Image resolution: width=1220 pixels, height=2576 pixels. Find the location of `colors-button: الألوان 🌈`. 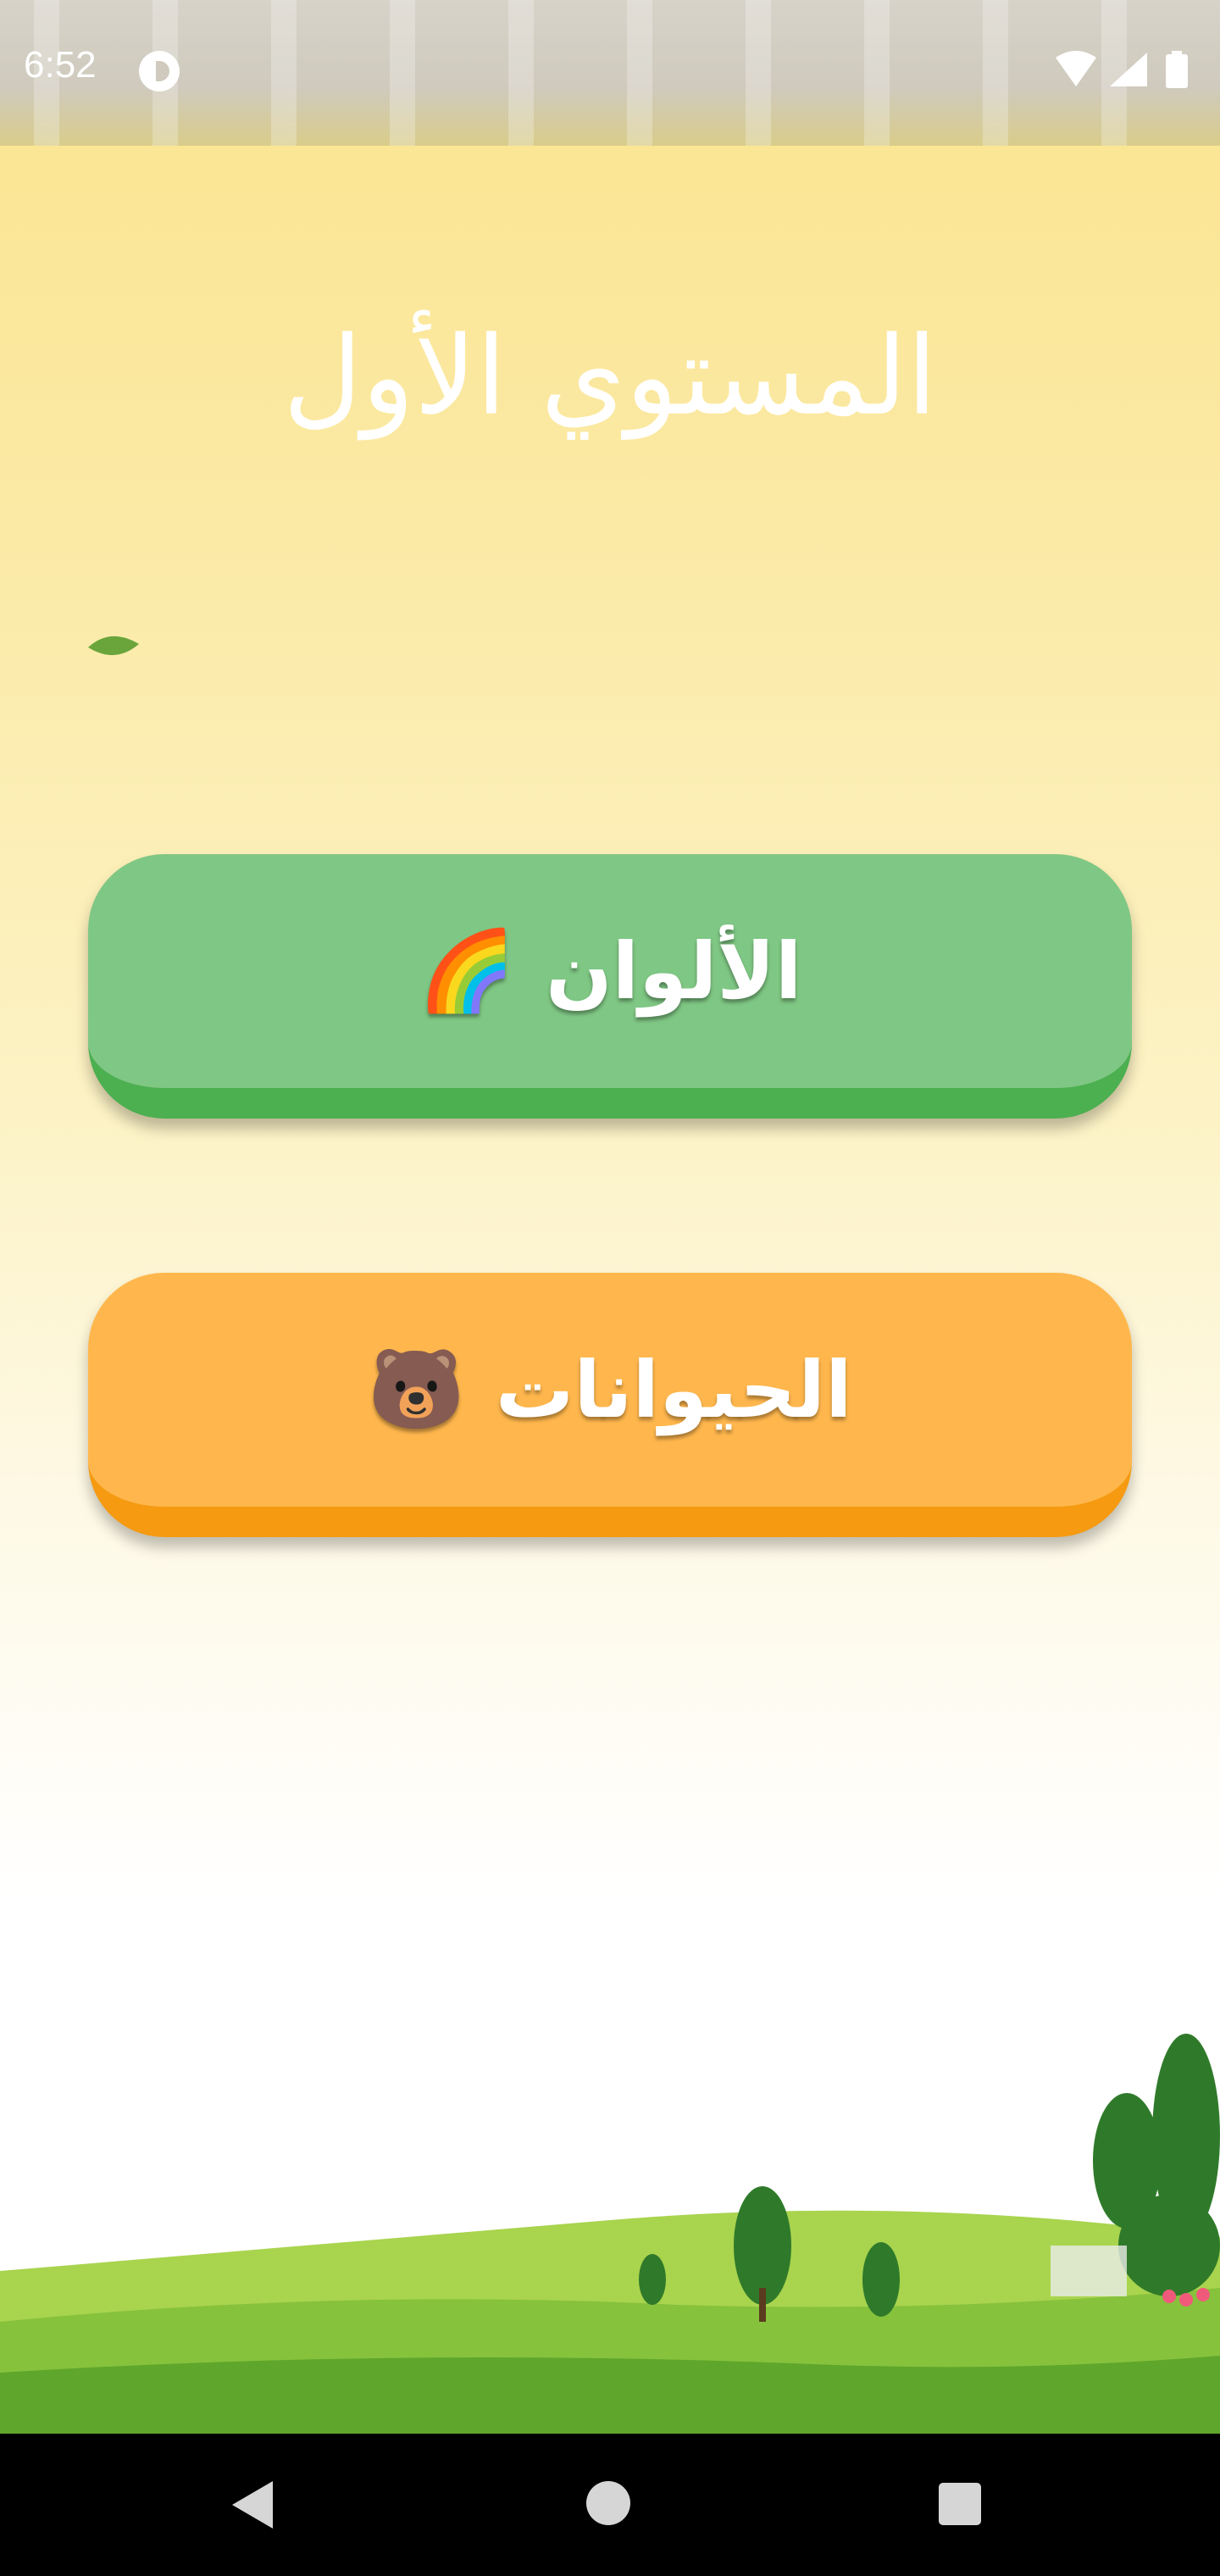

colors-button: الألوان 🌈 is located at coordinates (610, 986).